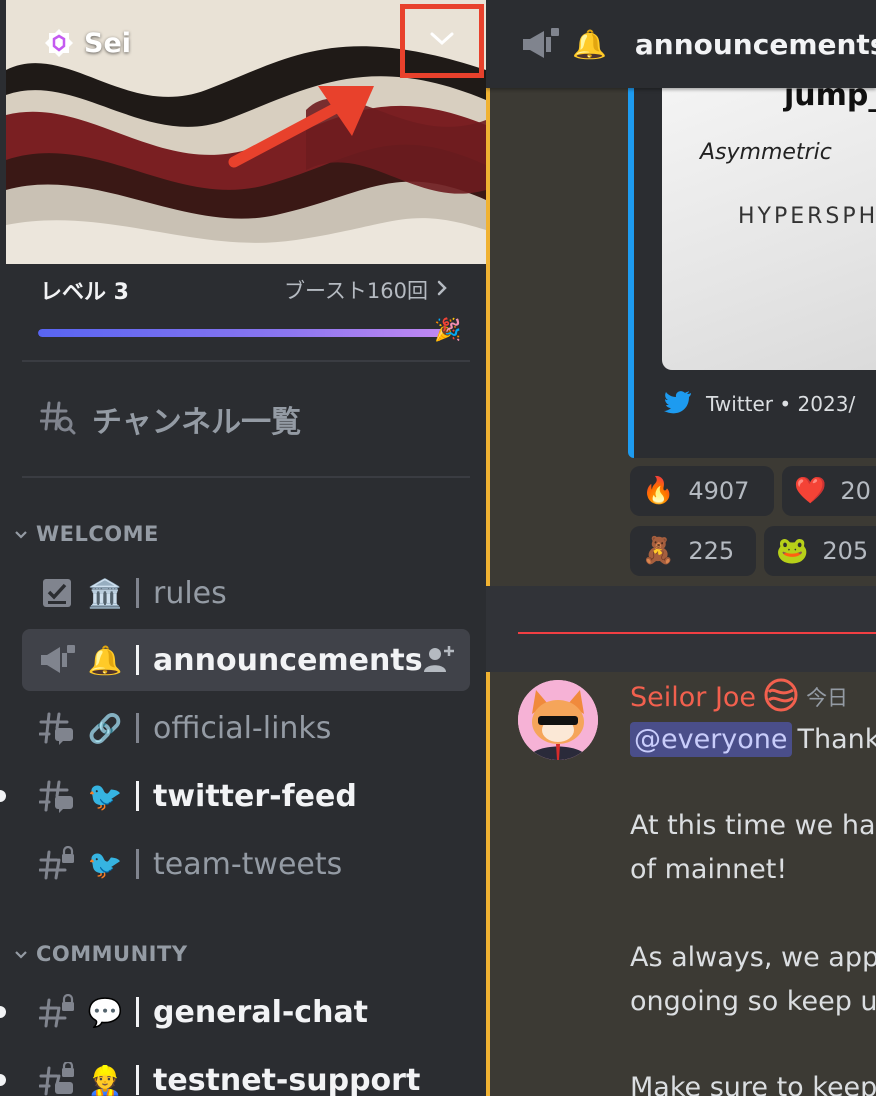 The height and width of the screenshot is (1096, 876). I want to click on browse-channels-button: チャンネル一覧, so click(170, 419).